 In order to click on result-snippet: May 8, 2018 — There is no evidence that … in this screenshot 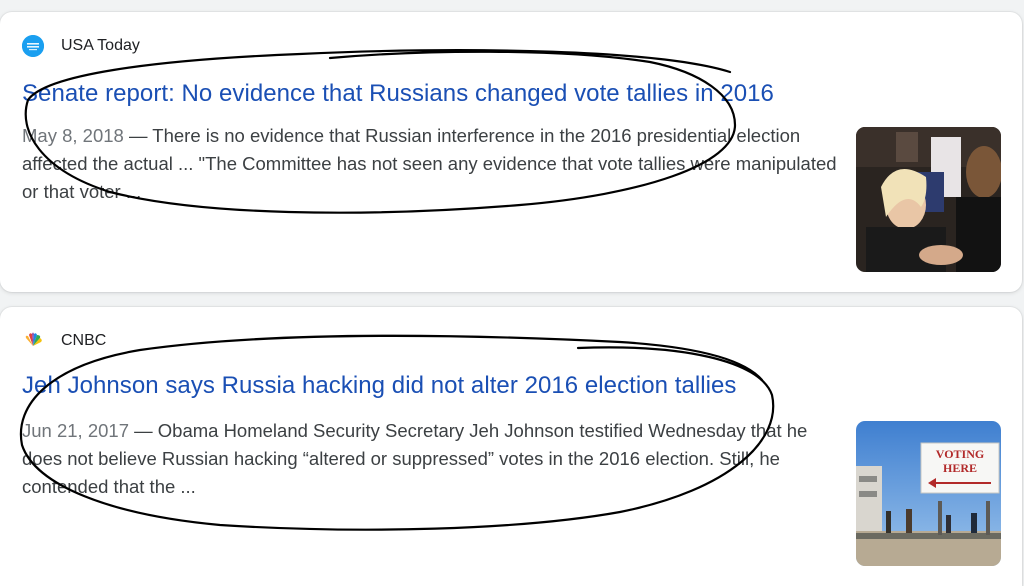, I will do `click(432, 164)`.